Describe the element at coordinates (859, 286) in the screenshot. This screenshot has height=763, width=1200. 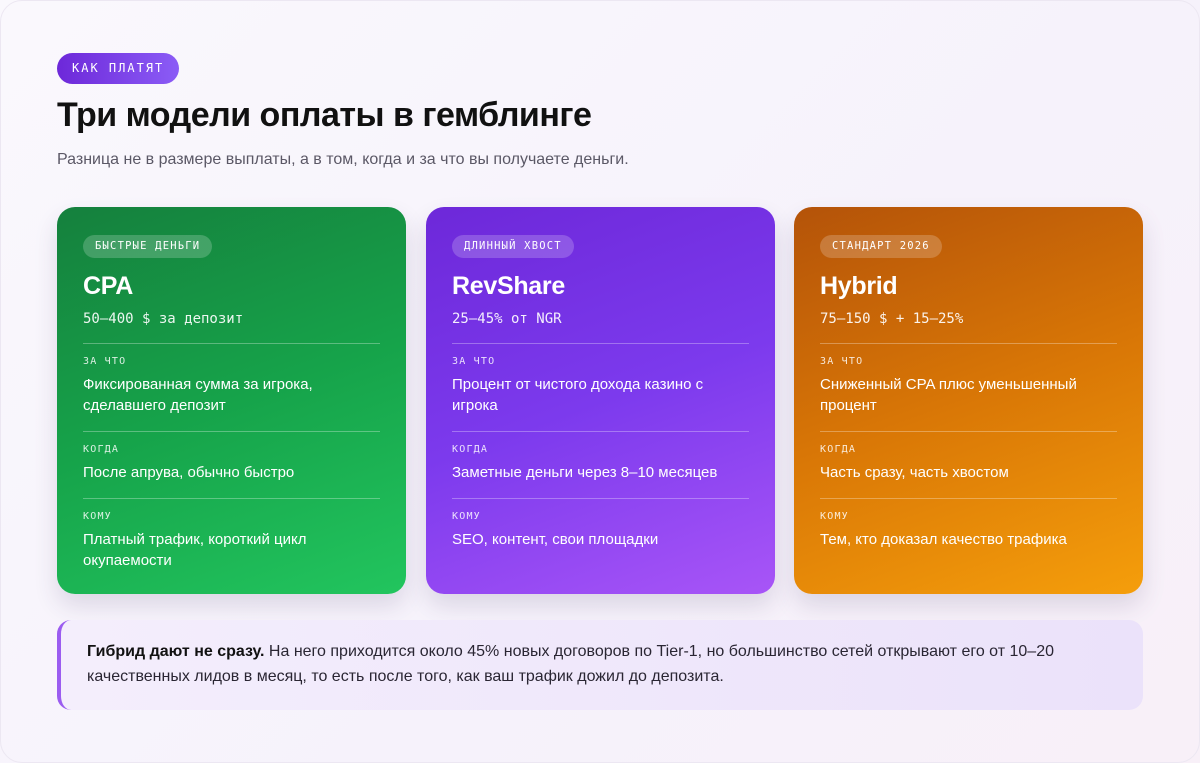
I see `card-title: Hybrid` at that location.